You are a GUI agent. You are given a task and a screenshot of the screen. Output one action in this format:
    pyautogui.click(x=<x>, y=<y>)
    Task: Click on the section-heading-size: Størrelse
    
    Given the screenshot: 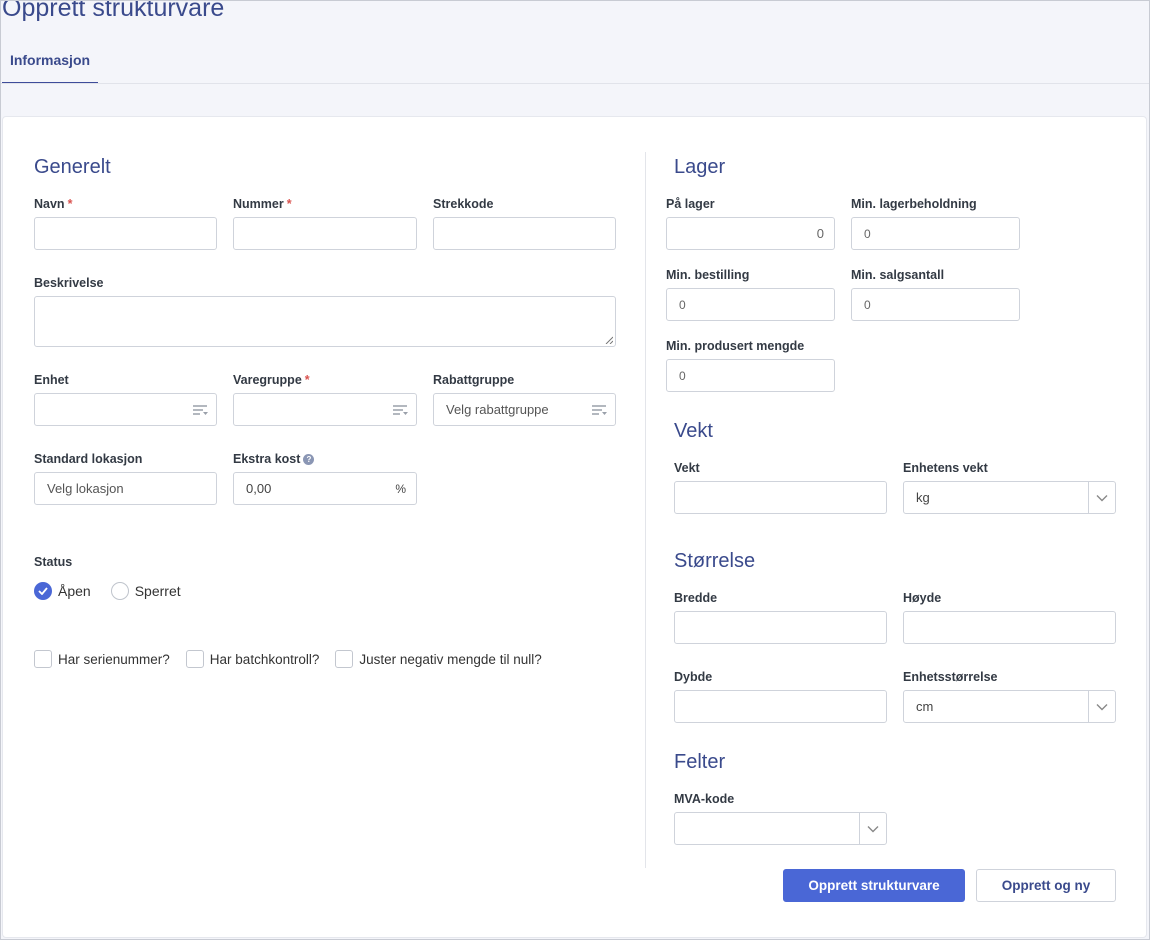 What is the action you would take?
    pyautogui.click(x=715, y=561)
    